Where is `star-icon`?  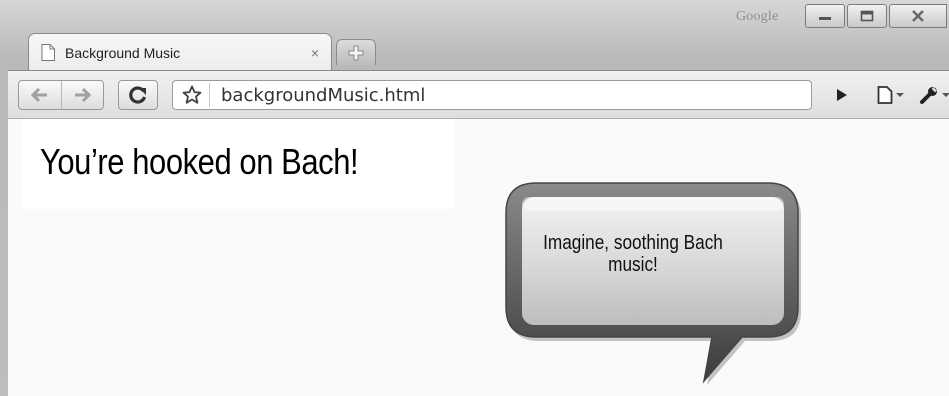
star-icon is located at coordinates (192, 94).